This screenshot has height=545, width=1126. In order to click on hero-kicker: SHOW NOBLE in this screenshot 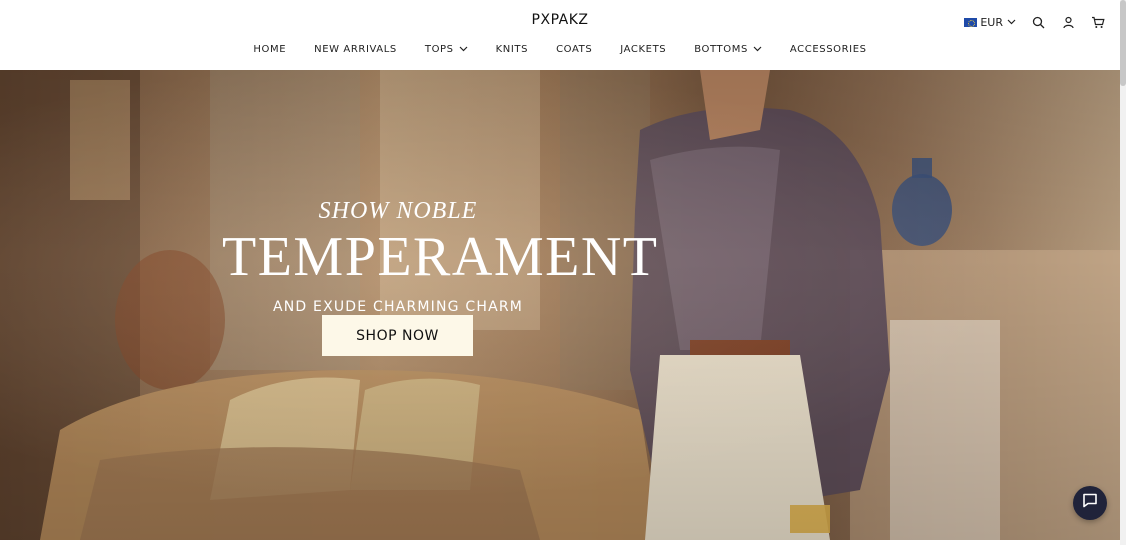, I will do `click(398, 211)`.